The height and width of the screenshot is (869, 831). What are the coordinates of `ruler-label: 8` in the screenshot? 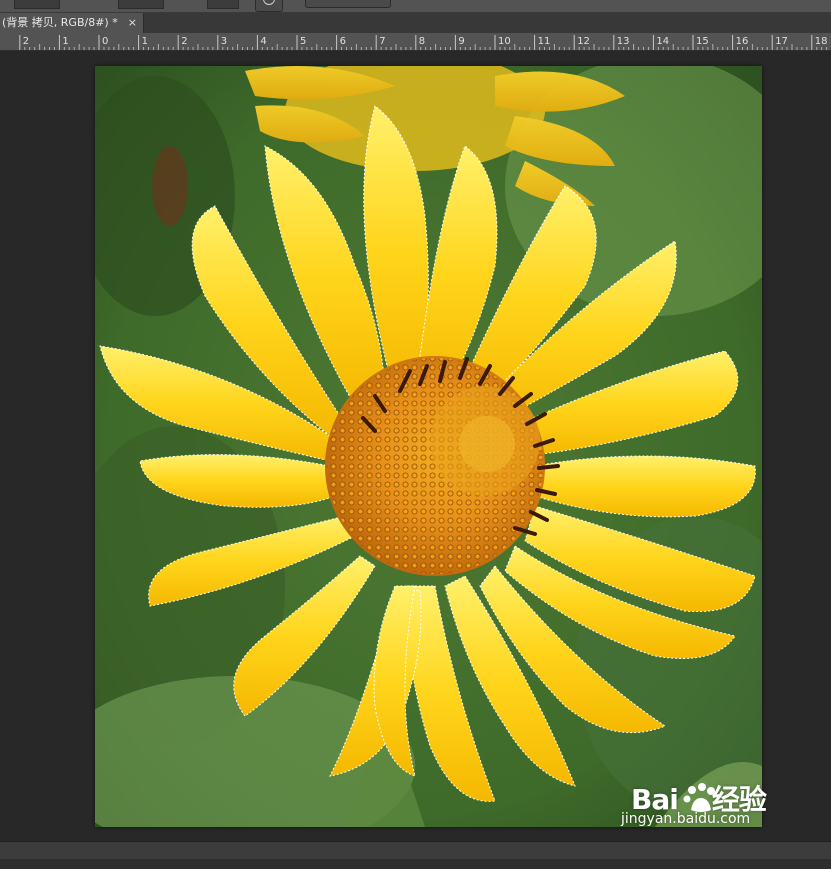 It's located at (422, 41).